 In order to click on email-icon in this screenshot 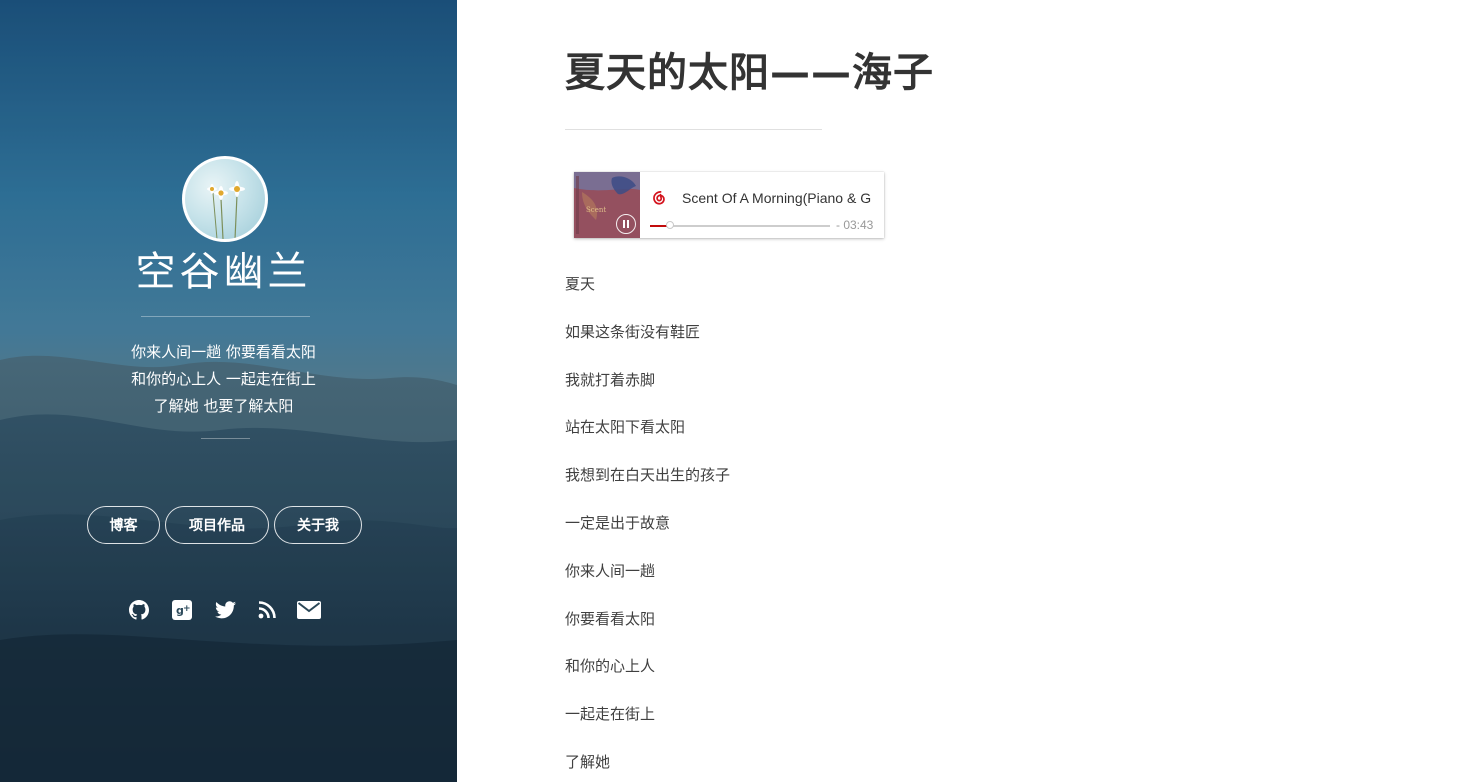, I will do `click(309, 610)`.